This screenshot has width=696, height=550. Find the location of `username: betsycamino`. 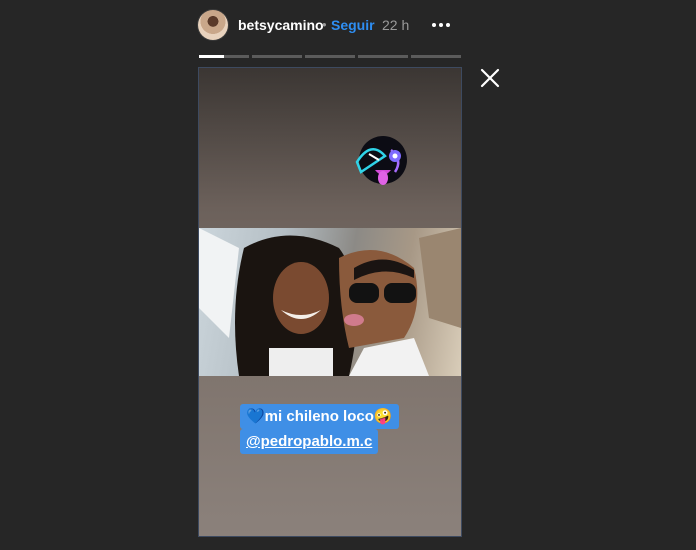

username: betsycamino is located at coordinates (281, 25).